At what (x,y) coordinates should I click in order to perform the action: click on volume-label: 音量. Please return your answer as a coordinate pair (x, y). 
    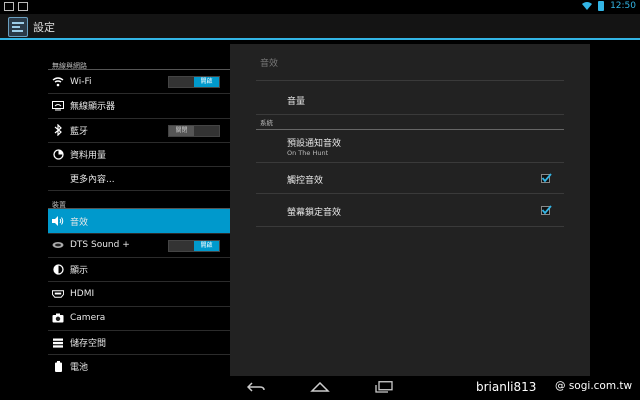
    Looking at the image, I should click on (296, 102).